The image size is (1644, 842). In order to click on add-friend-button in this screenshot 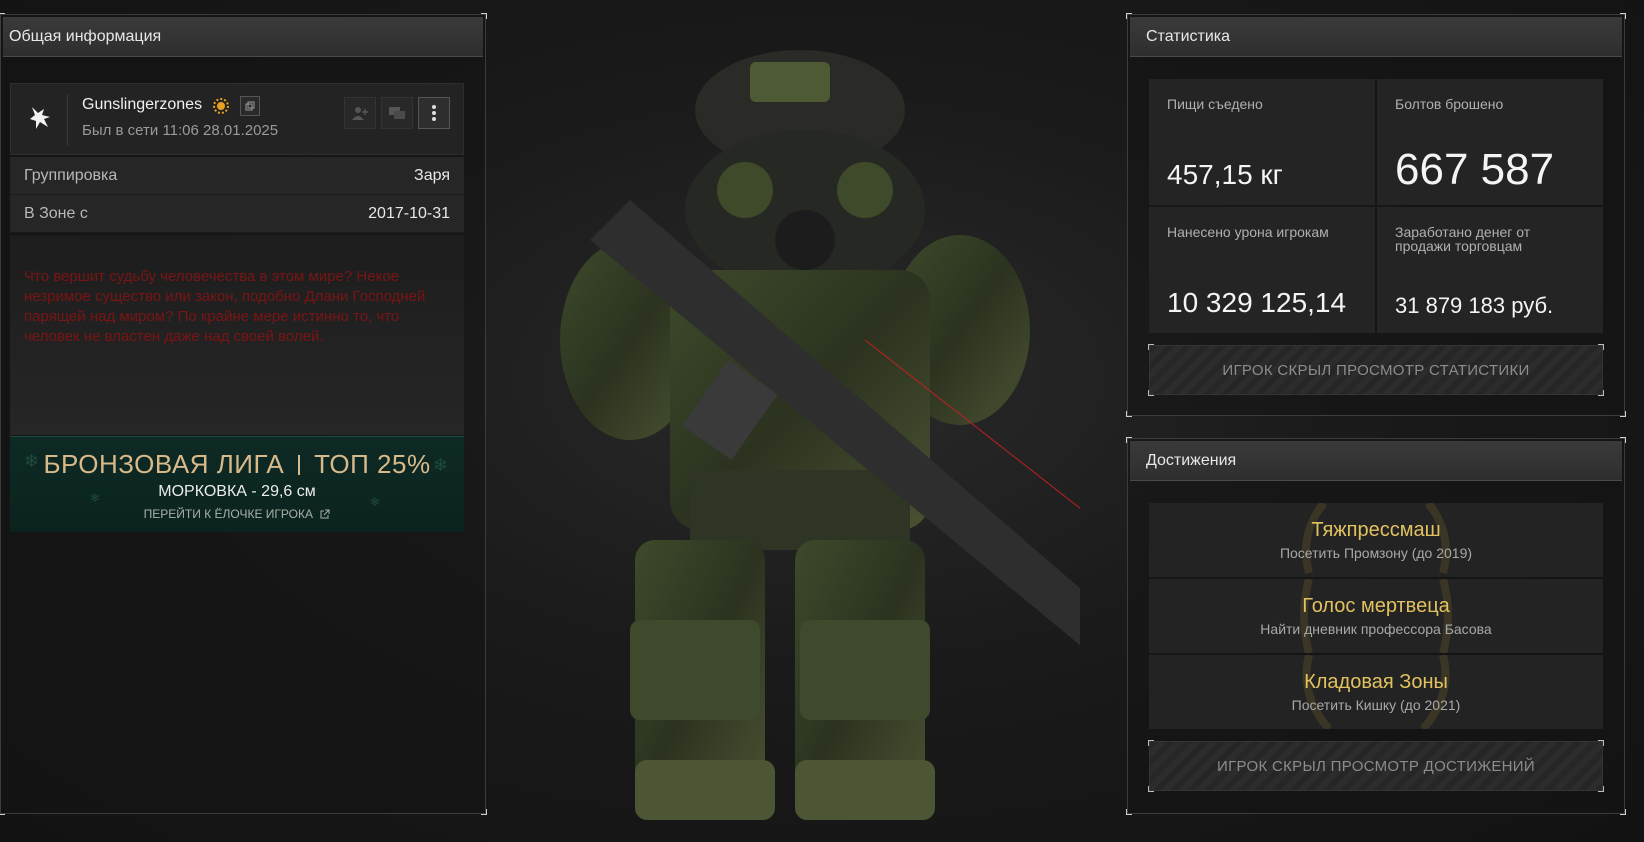, I will do `click(360, 113)`.